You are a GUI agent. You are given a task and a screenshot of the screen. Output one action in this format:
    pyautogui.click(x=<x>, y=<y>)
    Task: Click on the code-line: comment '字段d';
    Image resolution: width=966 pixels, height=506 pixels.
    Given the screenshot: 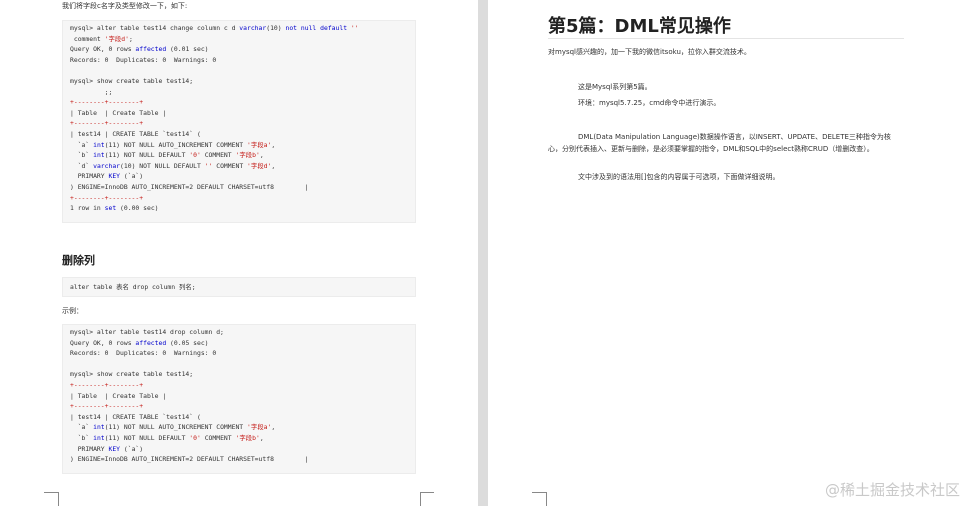 What is the action you would take?
    pyautogui.click(x=101, y=38)
    